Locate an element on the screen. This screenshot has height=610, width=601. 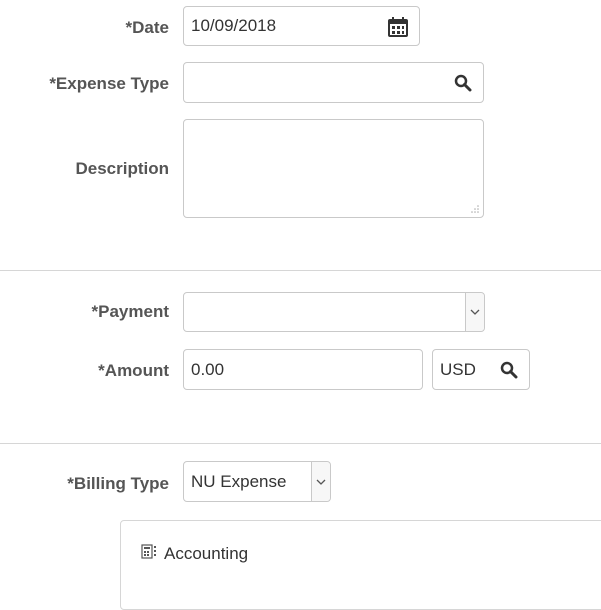
billing-type-label: *Billing Type is located at coordinates (118, 483).